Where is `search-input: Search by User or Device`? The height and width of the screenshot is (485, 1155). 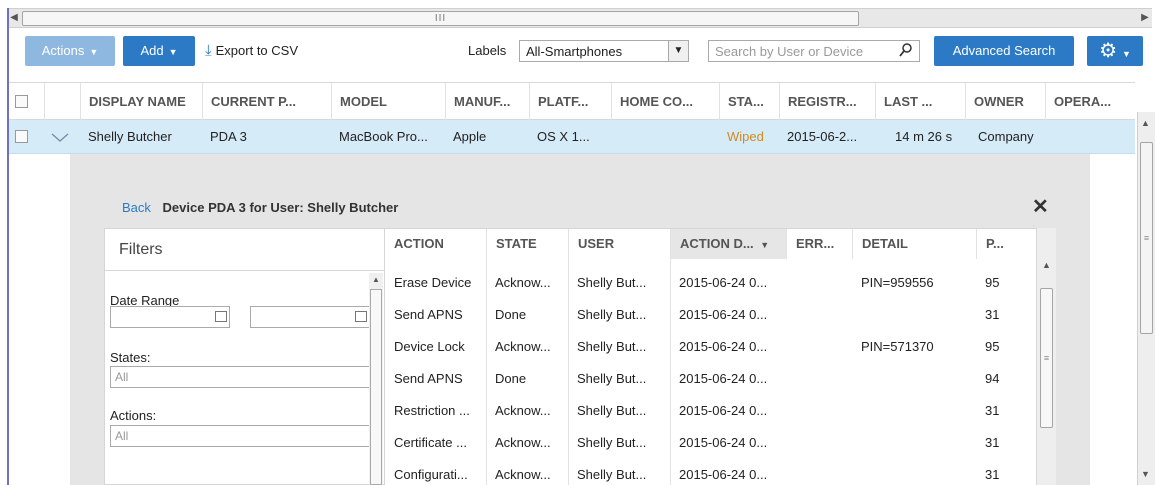
search-input: Search by User or Device is located at coordinates (814, 51).